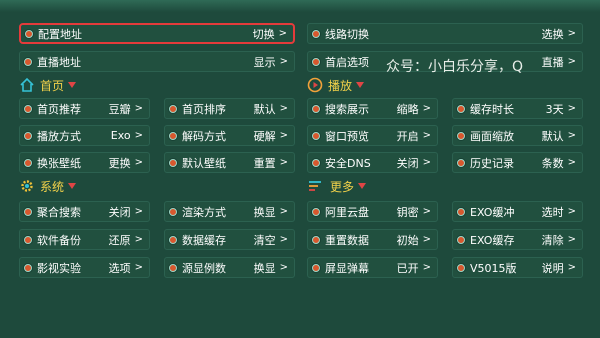  I want to click on setting-button: 首页推荐 豆瓣 >, so click(84, 108).